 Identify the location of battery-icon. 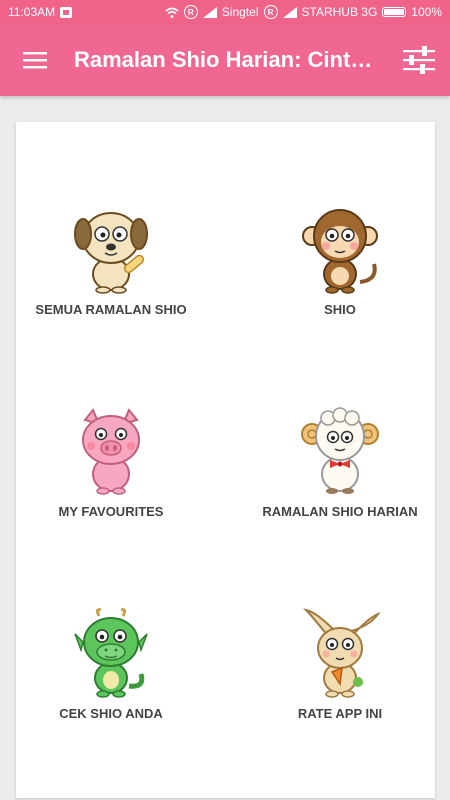
(394, 12).